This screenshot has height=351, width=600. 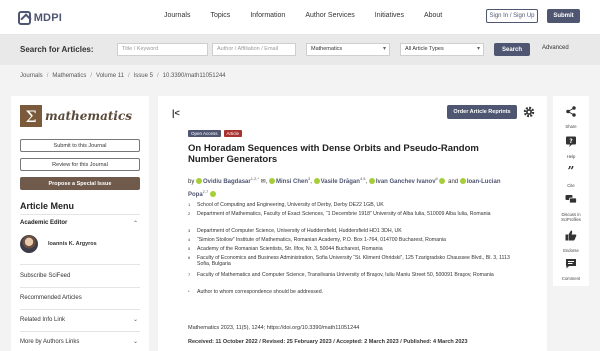 I want to click on open-access-badge: Open Access, so click(x=204, y=133).